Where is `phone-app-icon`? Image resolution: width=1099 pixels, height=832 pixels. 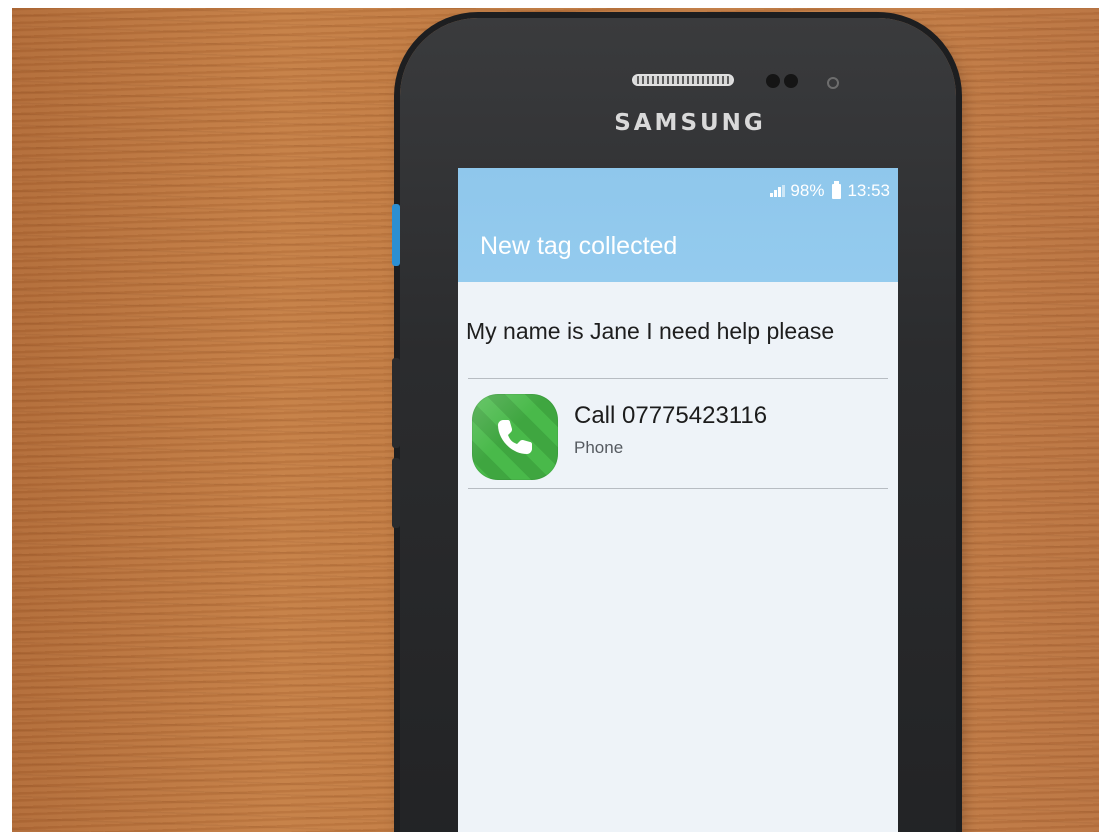 phone-app-icon is located at coordinates (515, 437).